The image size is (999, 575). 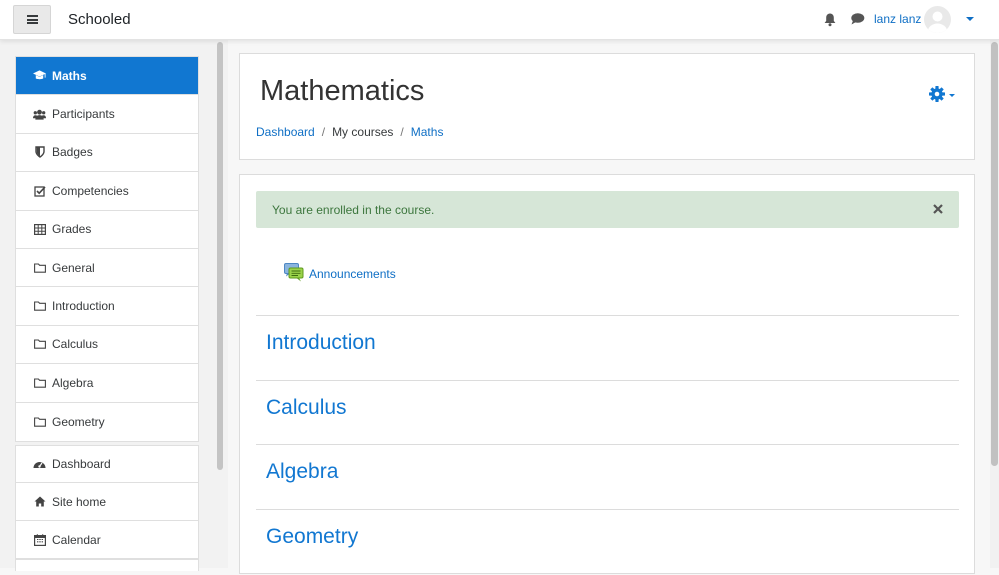 What do you see at coordinates (76, 539) in the screenshot?
I see `nav-item-label: Calendar` at bounding box center [76, 539].